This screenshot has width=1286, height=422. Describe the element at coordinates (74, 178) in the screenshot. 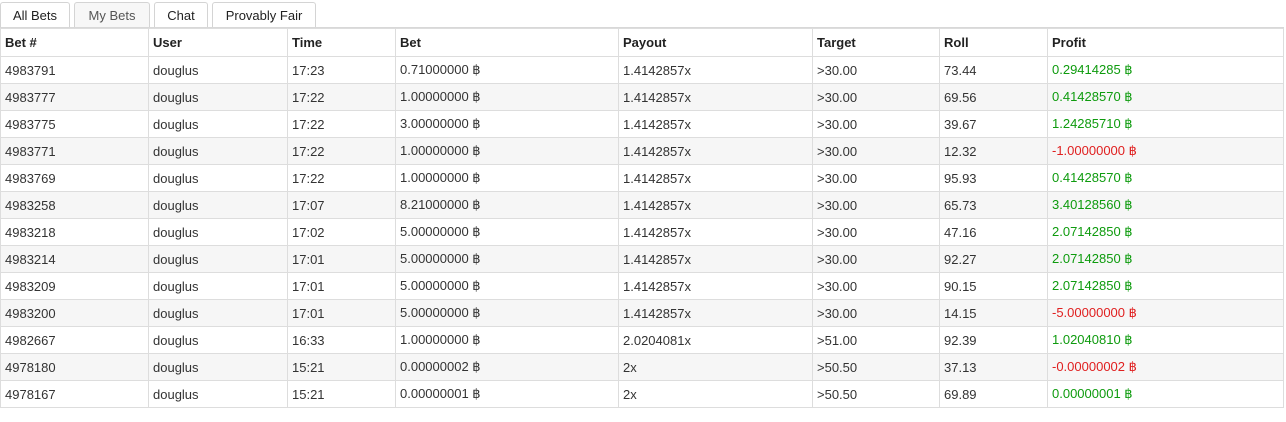

I see `cell-bet-id: 4983769` at that location.